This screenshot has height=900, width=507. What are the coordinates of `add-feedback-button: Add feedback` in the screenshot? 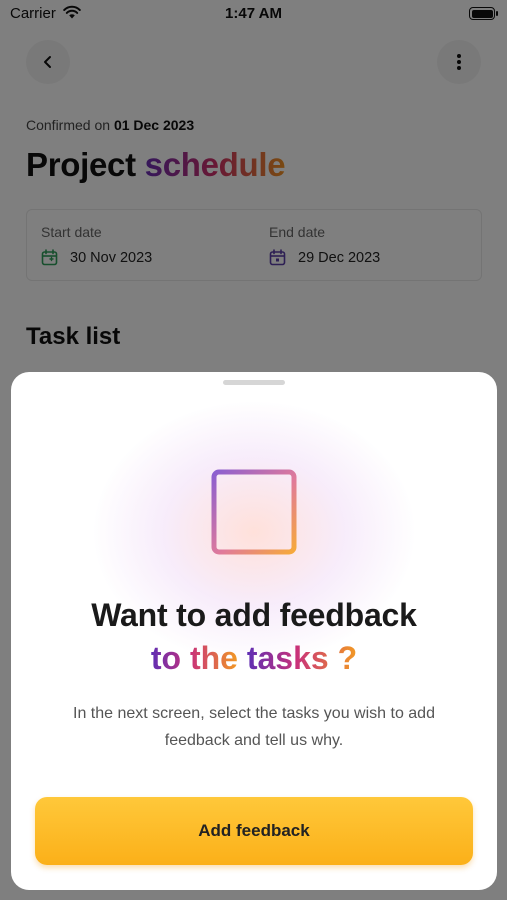 It's located at (254, 831).